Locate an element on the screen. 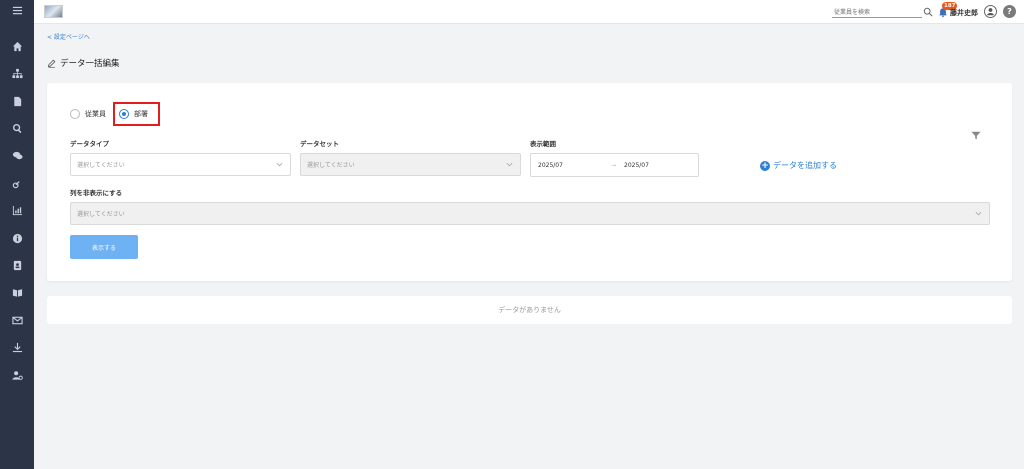 The height and width of the screenshot is (469, 1024). sidebar is located at coordinates (17, 234).